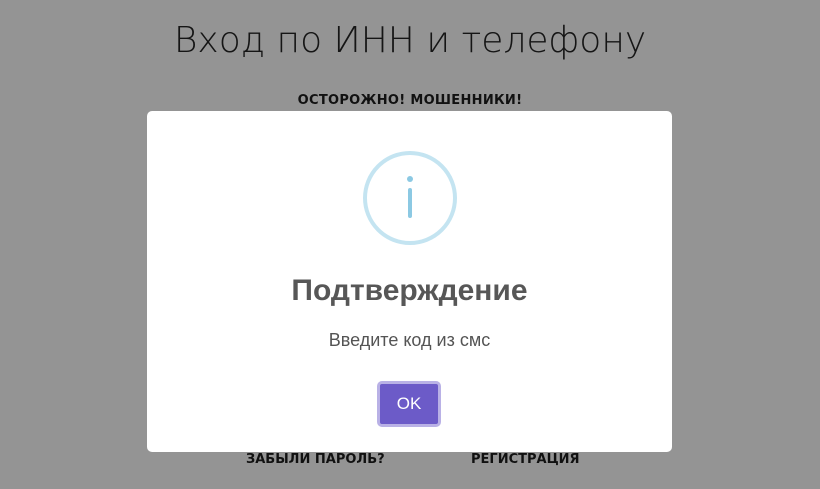 This screenshot has height=489, width=820. What do you see at coordinates (315, 460) in the screenshot?
I see `forgot-password-link: ЗАБЫЛИ ПАРОЛЬ?` at bounding box center [315, 460].